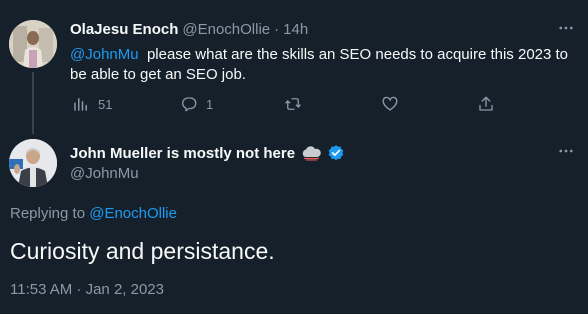 The height and width of the screenshot is (314, 588). I want to click on main-handle: @JohnMu, so click(104, 173).